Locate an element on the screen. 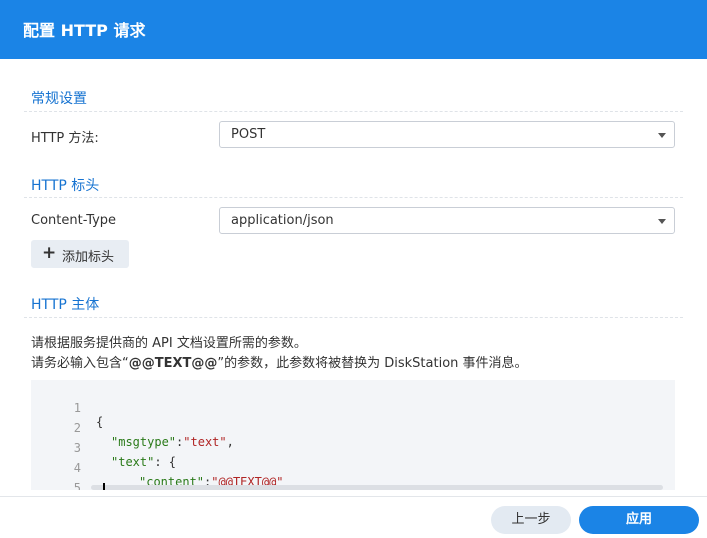 This screenshot has width=707, height=538. http-method-label: HTTP 方法: is located at coordinates (65, 138).